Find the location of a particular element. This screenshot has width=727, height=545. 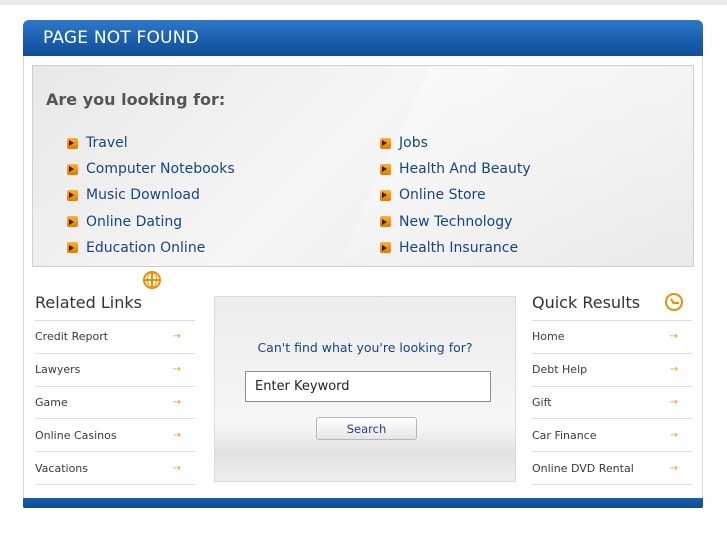

suggestion-label: Online Dating is located at coordinates (134, 221).